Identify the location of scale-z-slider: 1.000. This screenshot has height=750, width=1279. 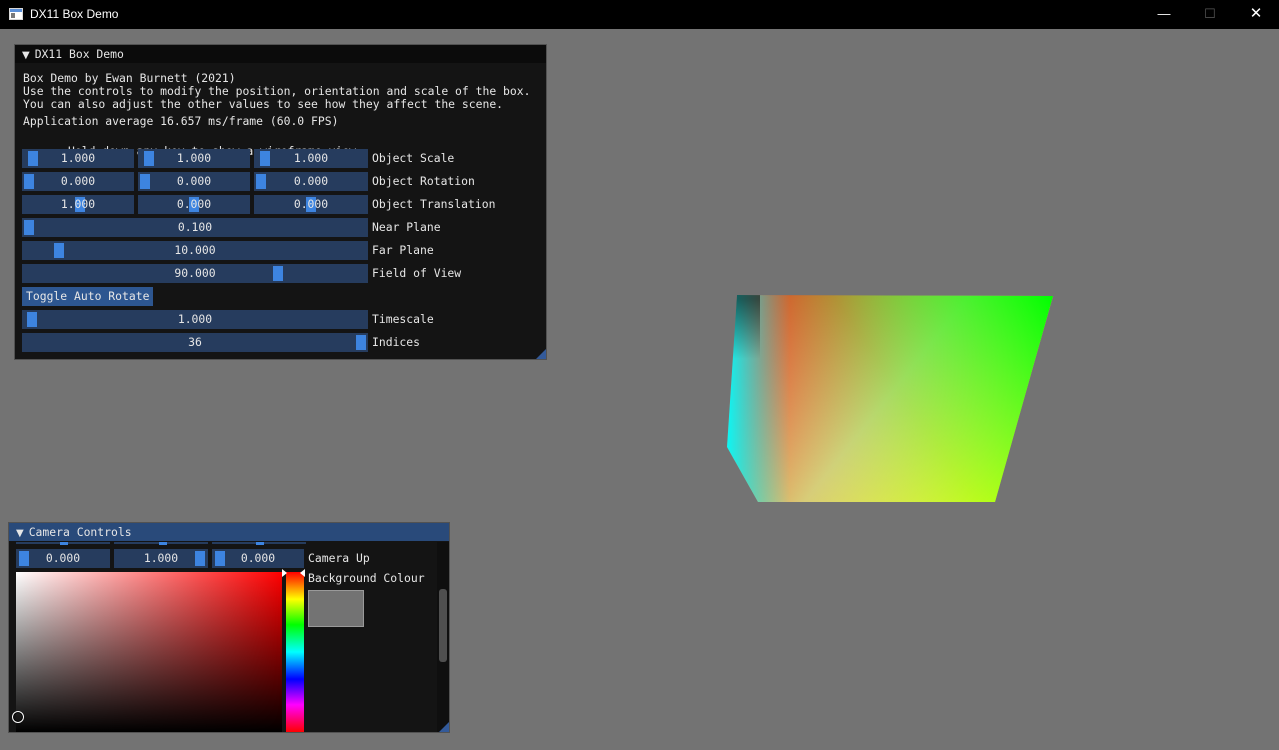
(311, 158).